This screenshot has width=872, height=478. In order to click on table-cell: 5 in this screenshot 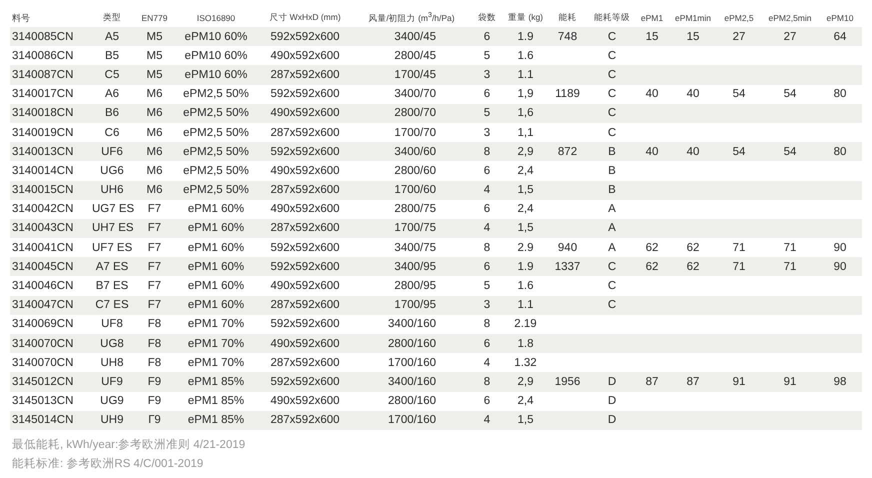, I will do `click(487, 286)`.